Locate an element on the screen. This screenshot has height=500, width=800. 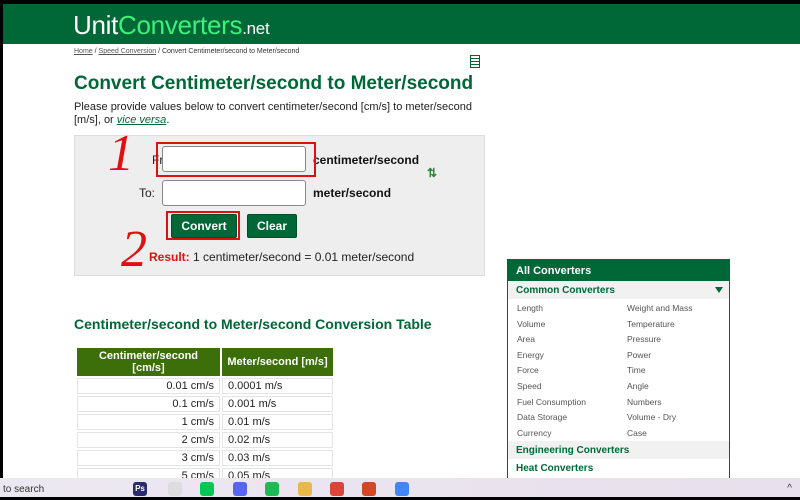
table-row: 1 cm/s 0.01 m/s is located at coordinates (205, 422).